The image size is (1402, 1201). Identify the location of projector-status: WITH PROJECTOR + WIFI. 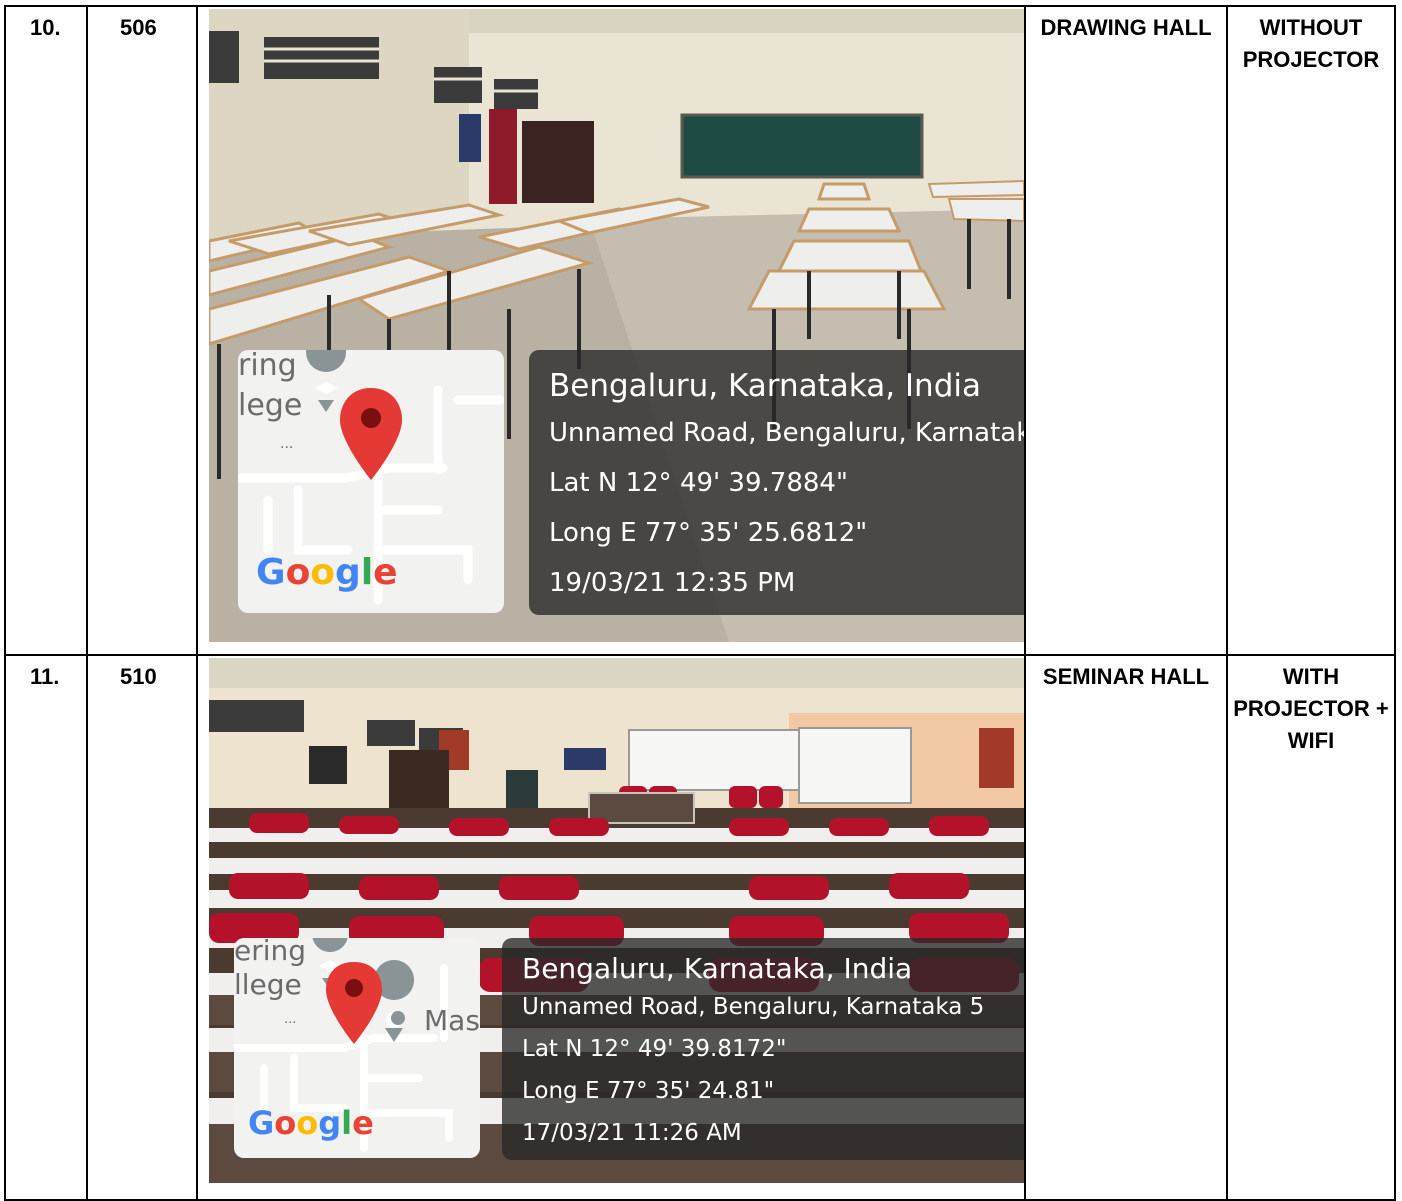
(1311, 708).